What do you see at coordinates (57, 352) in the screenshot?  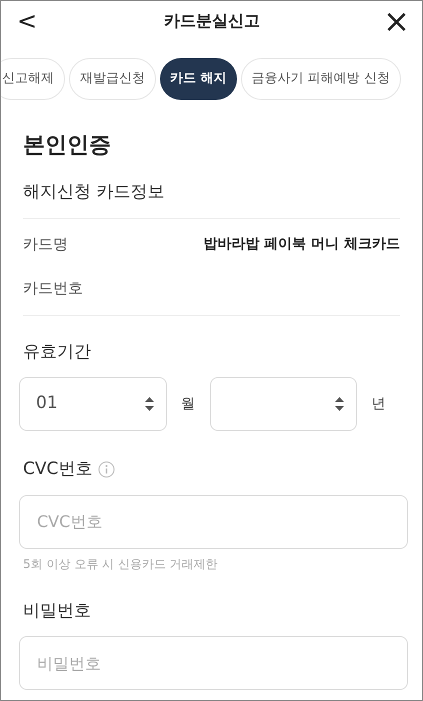 I see `field-label: 유효기간` at bounding box center [57, 352].